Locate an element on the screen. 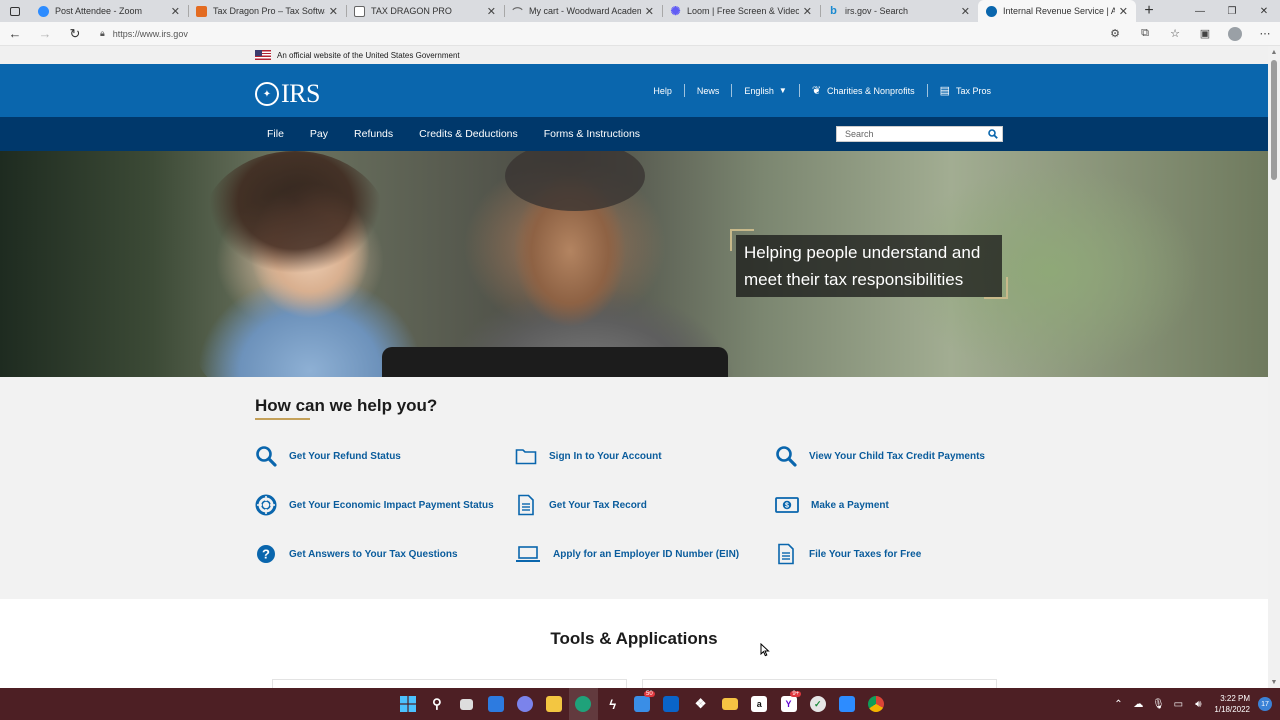  tab-actions-menu is located at coordinates (15, 11).